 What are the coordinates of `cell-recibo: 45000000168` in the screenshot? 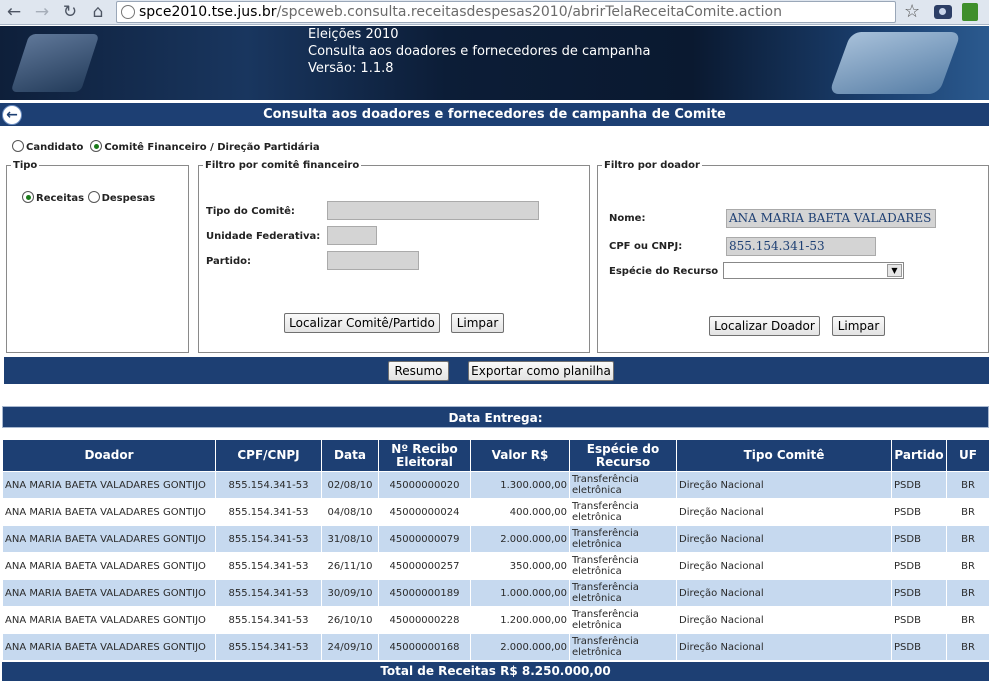 It's located at (424, 647).